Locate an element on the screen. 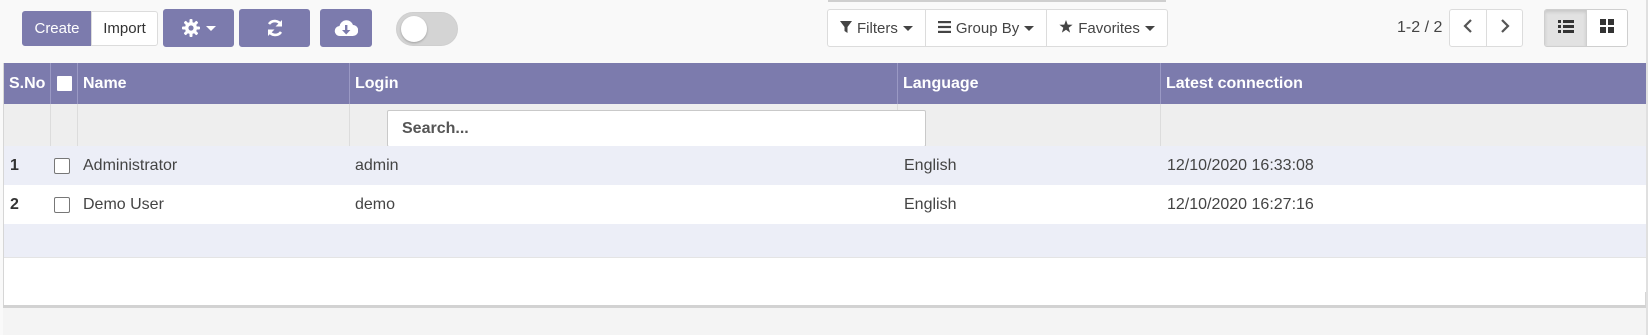 Image resolution: width=1648 pixels, height=335 pixels. group-by-dropdown: Group By is located at coordinates (987, 28).